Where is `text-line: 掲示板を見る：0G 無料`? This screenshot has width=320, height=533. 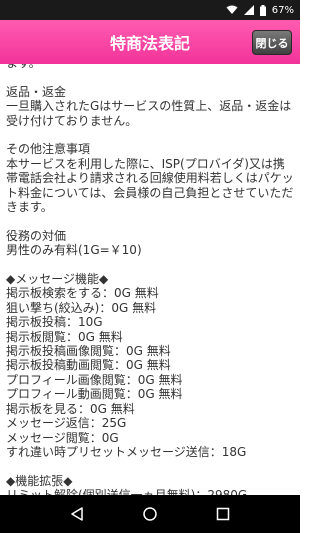
text-line: 掲示板を見る：0G 無料 is located at coordinates (70, 408).